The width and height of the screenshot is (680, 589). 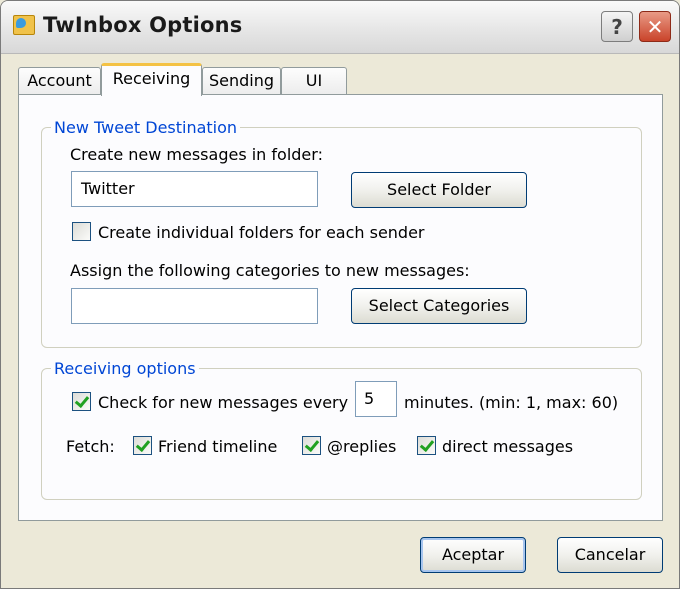 I want to click on individual-folders-checkbox, so click(x=81, y=231).